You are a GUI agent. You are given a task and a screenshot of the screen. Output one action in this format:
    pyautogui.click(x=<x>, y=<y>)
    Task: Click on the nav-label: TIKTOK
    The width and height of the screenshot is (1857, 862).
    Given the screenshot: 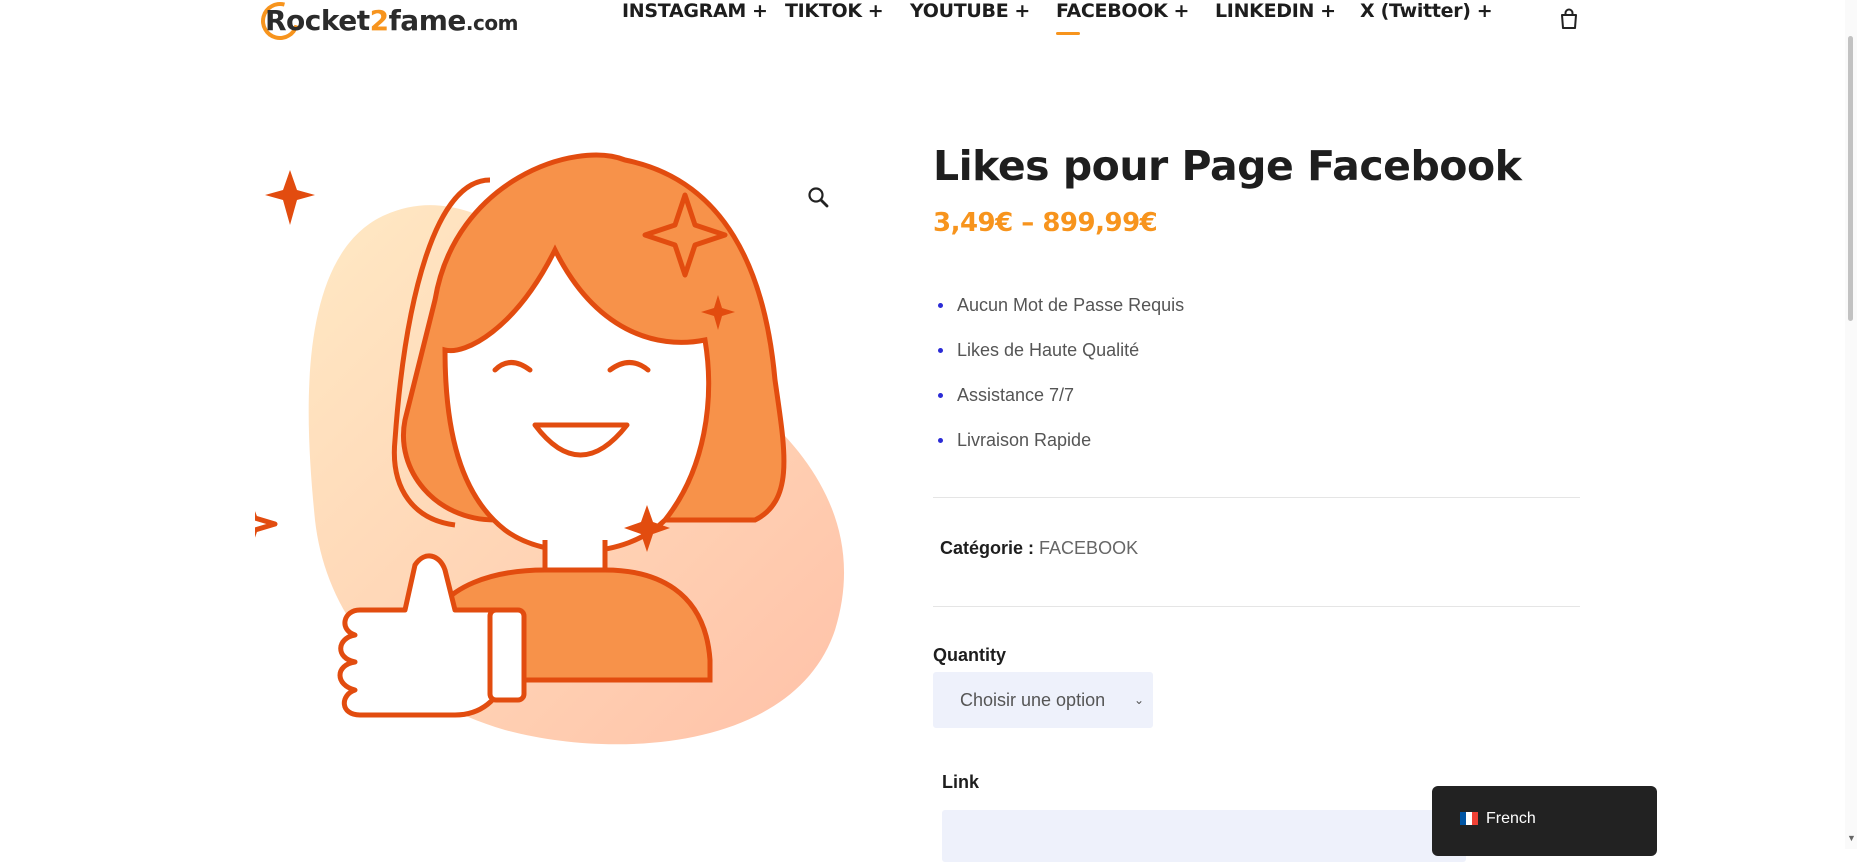 What is the action you would take?
    pyautogui.click(x=823, y=11)
    